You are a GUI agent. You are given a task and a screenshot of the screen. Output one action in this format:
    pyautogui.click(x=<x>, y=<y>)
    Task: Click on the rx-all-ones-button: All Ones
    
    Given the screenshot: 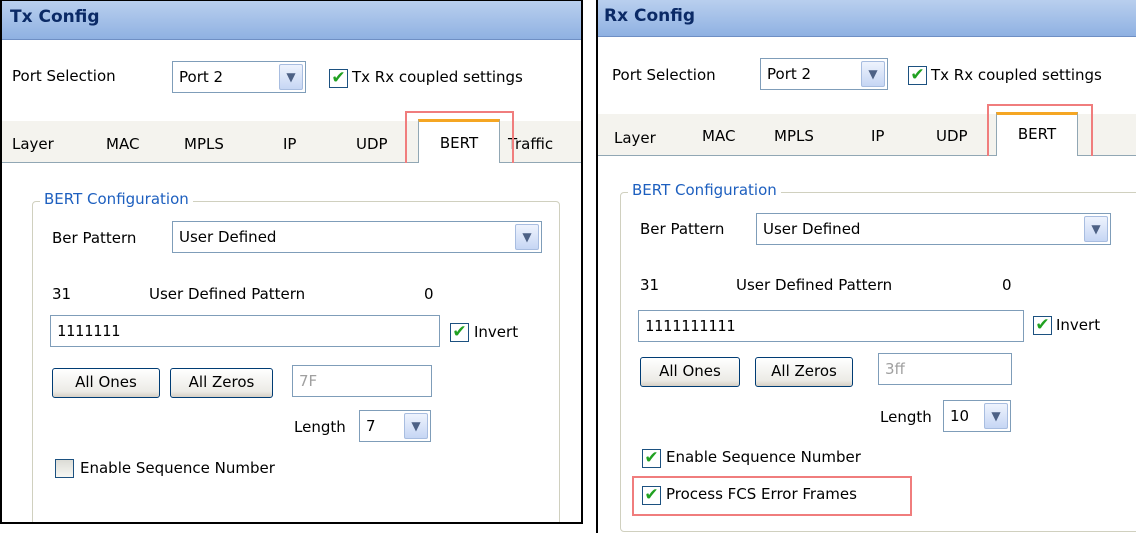 What is the action you would take?
    pyautogui.click(x=690, y=372)
    